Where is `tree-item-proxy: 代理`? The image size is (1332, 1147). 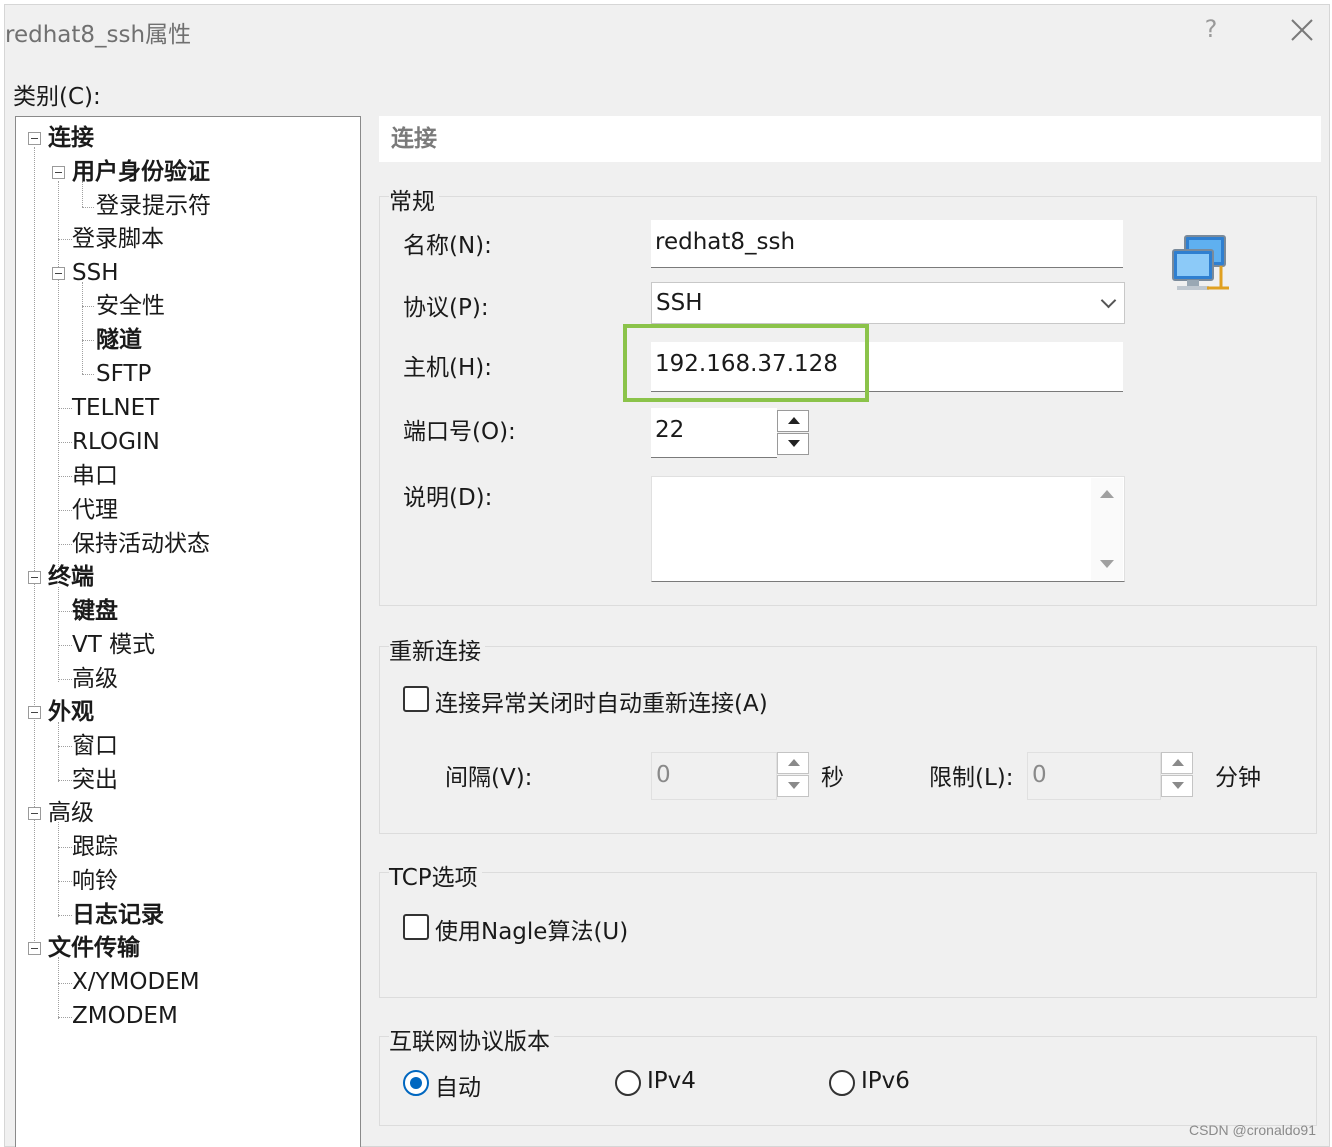 tree-item-proxy: 代理 is located at coordinates (95, 510).